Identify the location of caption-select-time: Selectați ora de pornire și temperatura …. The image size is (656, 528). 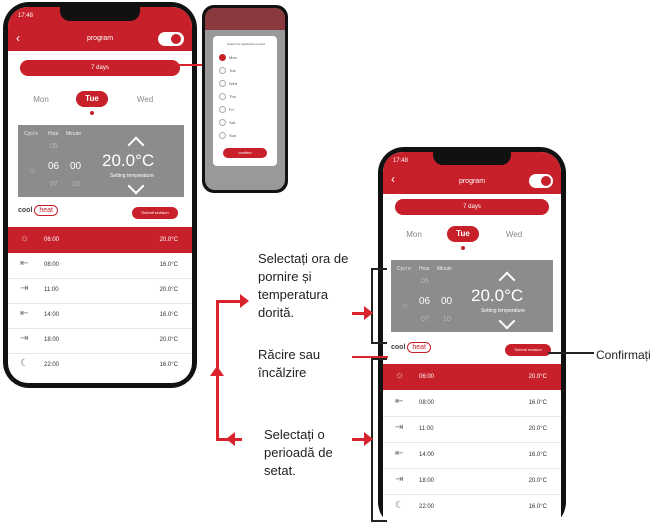
(303, 285).